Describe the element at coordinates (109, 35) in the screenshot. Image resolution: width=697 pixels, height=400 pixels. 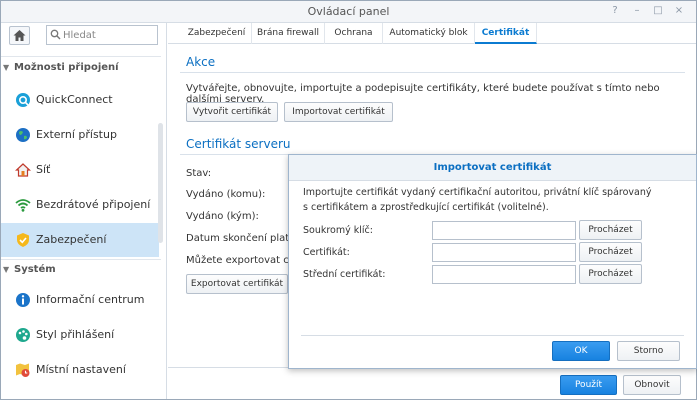
I see `search-input` at that location.